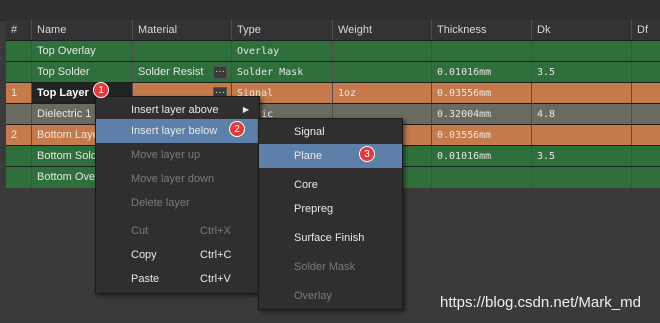 The image size is (660, 323). What do you see at coordinates (330, 132) in the screenshot?
I see `submenu-item-signal: Signal` at bounding box center [330, 132].